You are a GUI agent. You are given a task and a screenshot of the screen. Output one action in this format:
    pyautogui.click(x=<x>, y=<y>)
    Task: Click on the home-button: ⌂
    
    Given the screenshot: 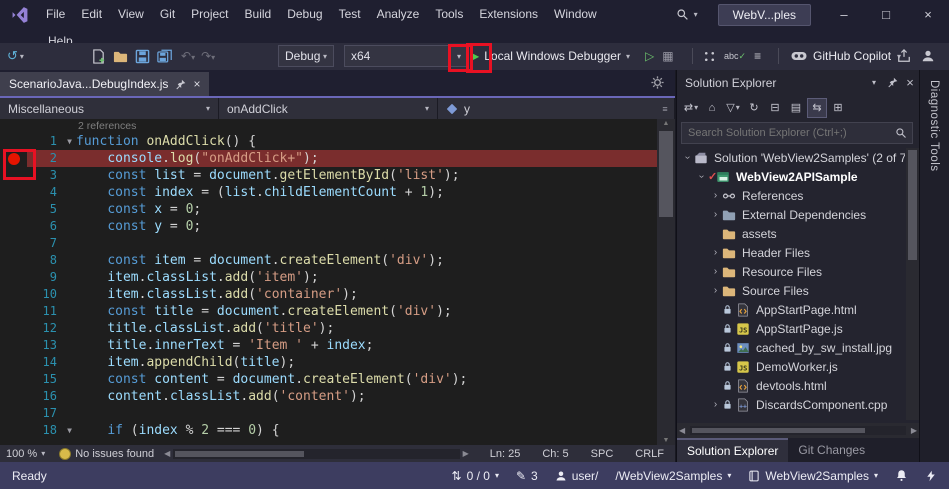 What is the action you would take?
    pyautogui.click(x=712, y=108)
    